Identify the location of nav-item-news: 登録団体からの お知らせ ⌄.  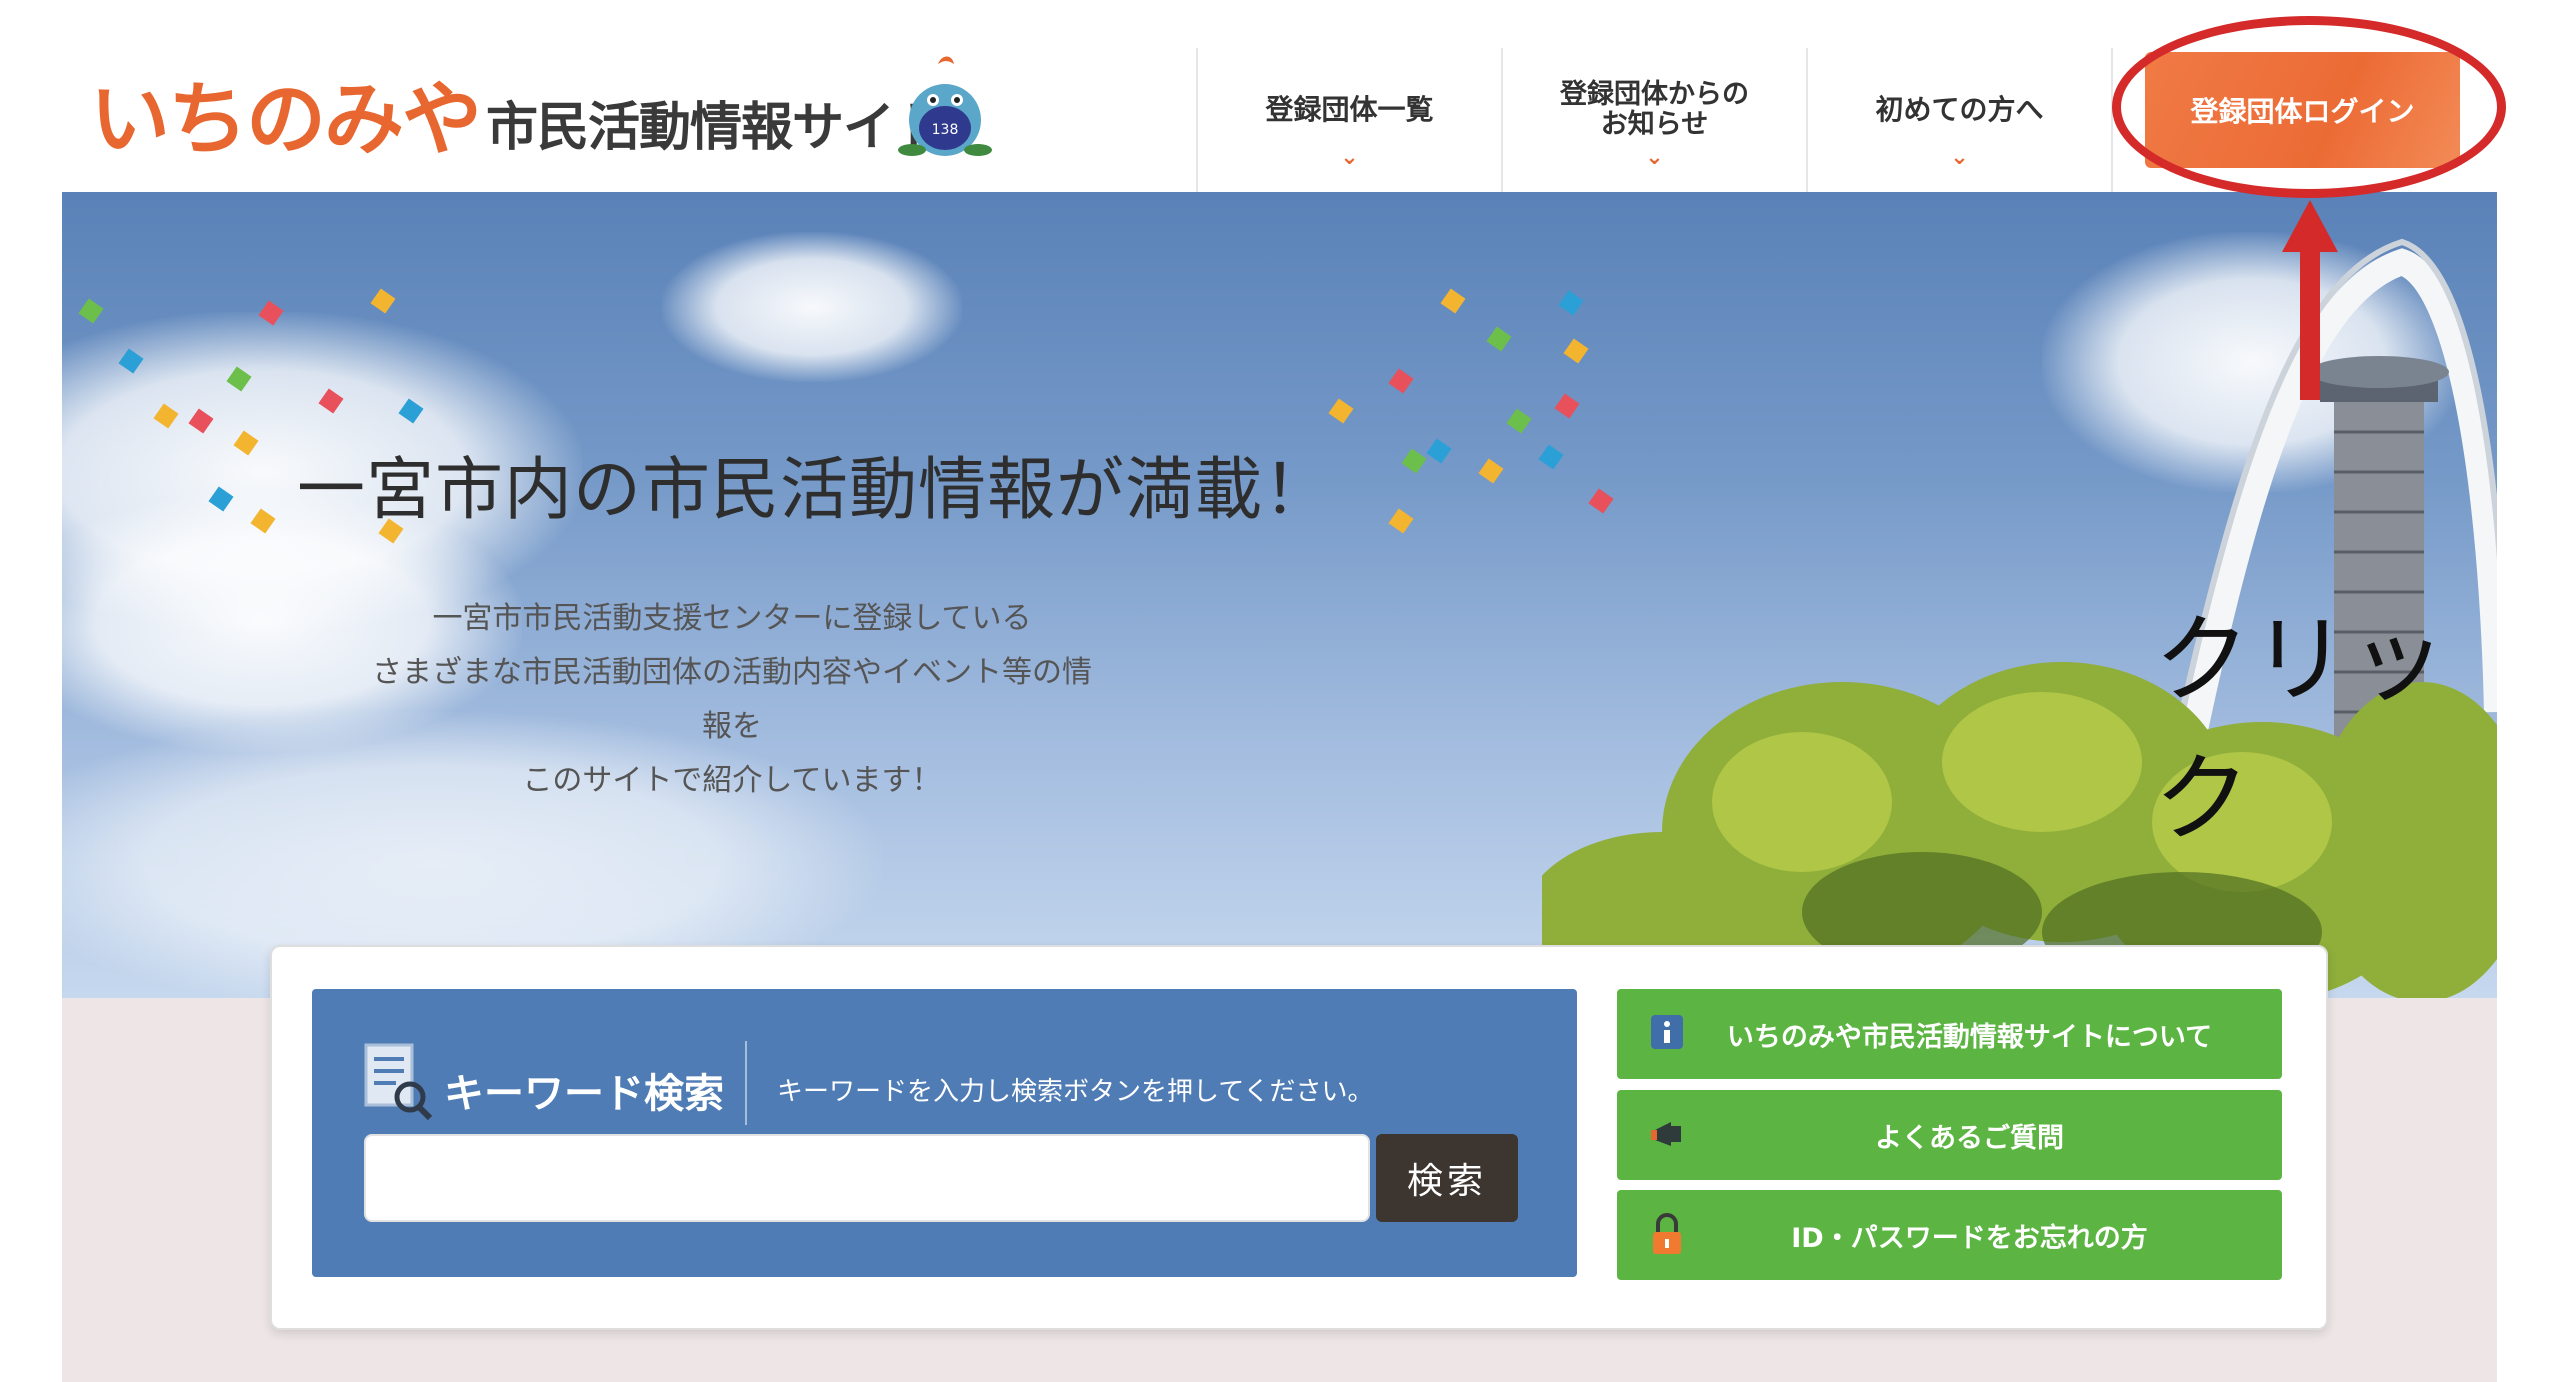
(1653, 120).